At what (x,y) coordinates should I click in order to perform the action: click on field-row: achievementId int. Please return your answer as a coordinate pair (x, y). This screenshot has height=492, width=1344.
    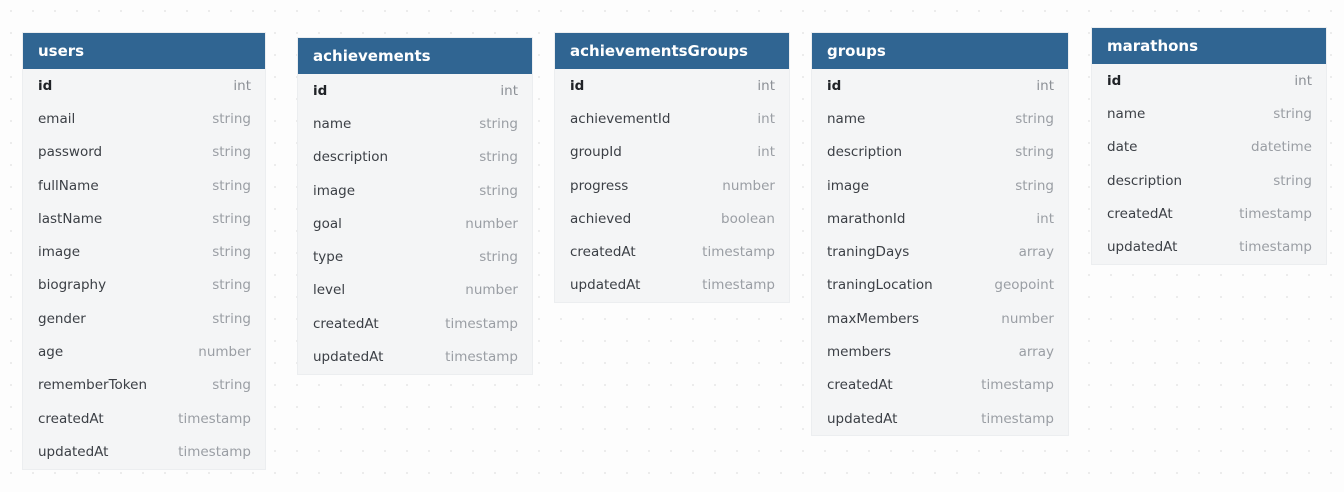
    Looking at the image, I should click on (672, 118).